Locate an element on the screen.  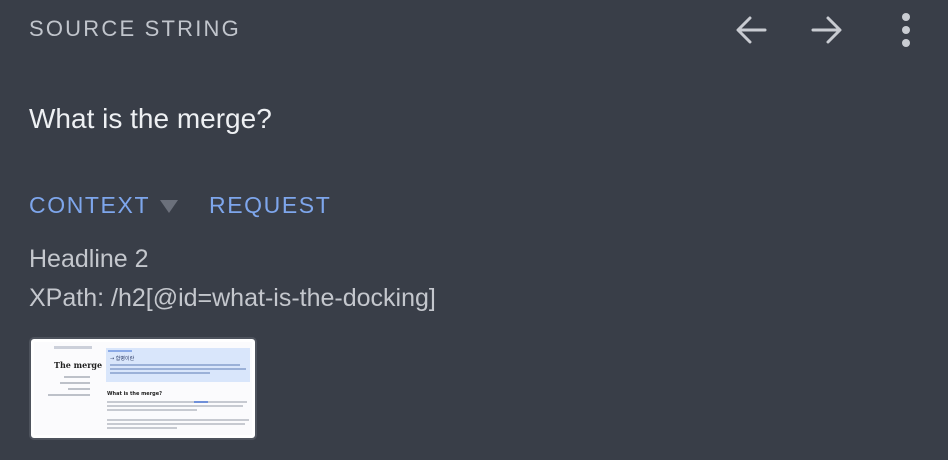
more-vertical-icon is located at coordinates (906, 30).